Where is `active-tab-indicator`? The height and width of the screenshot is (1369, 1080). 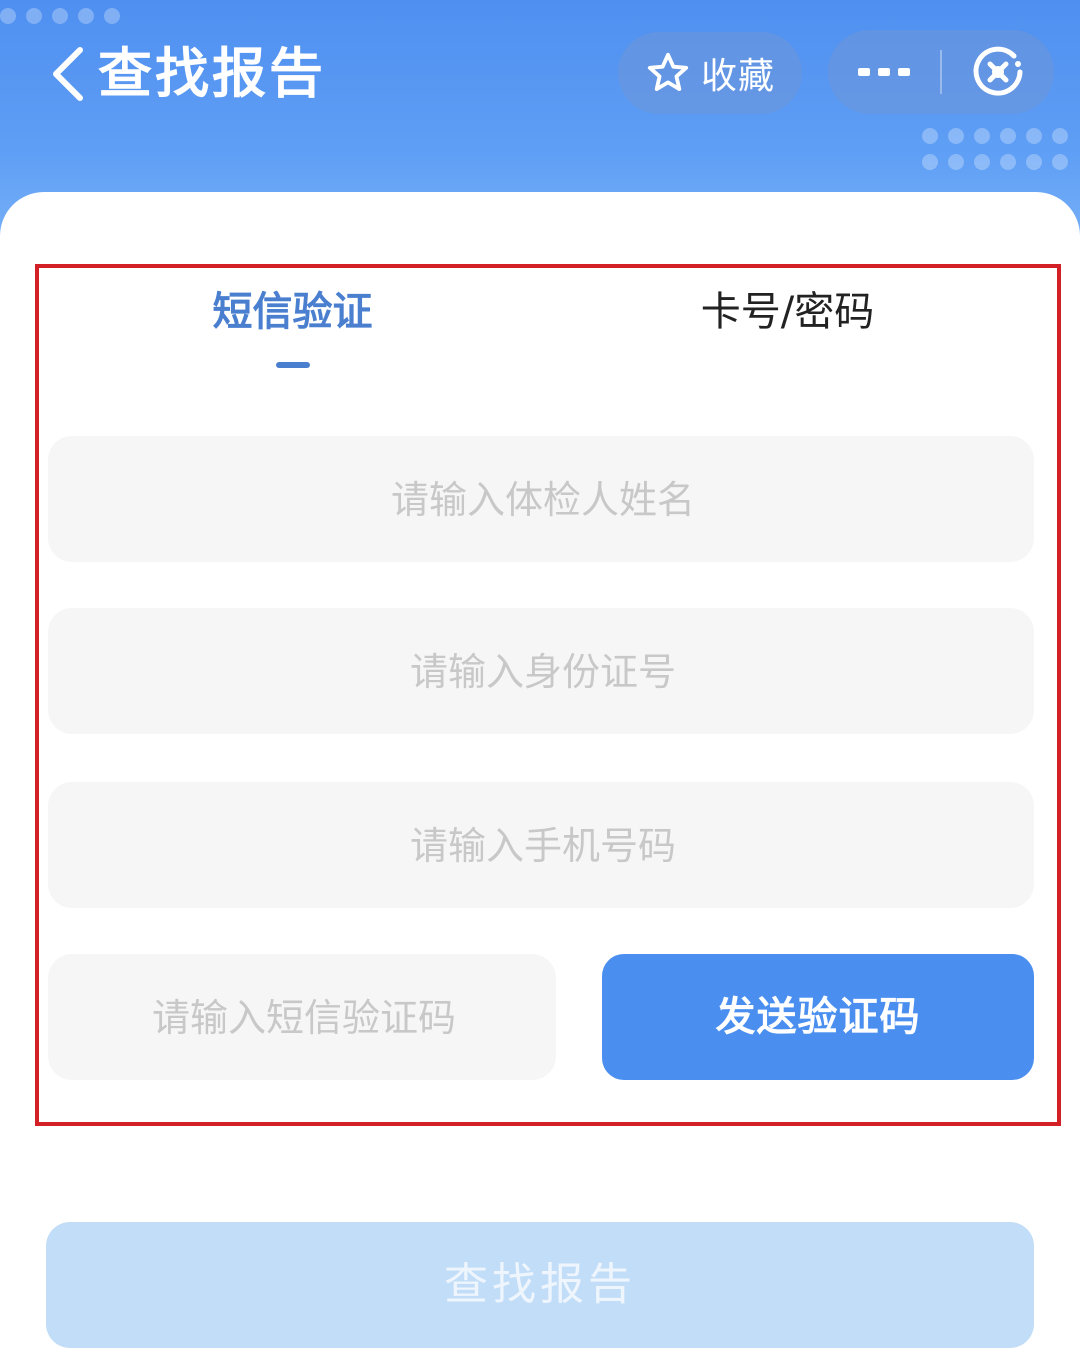 active-tab-indicator is located at coordinates (293, 365).